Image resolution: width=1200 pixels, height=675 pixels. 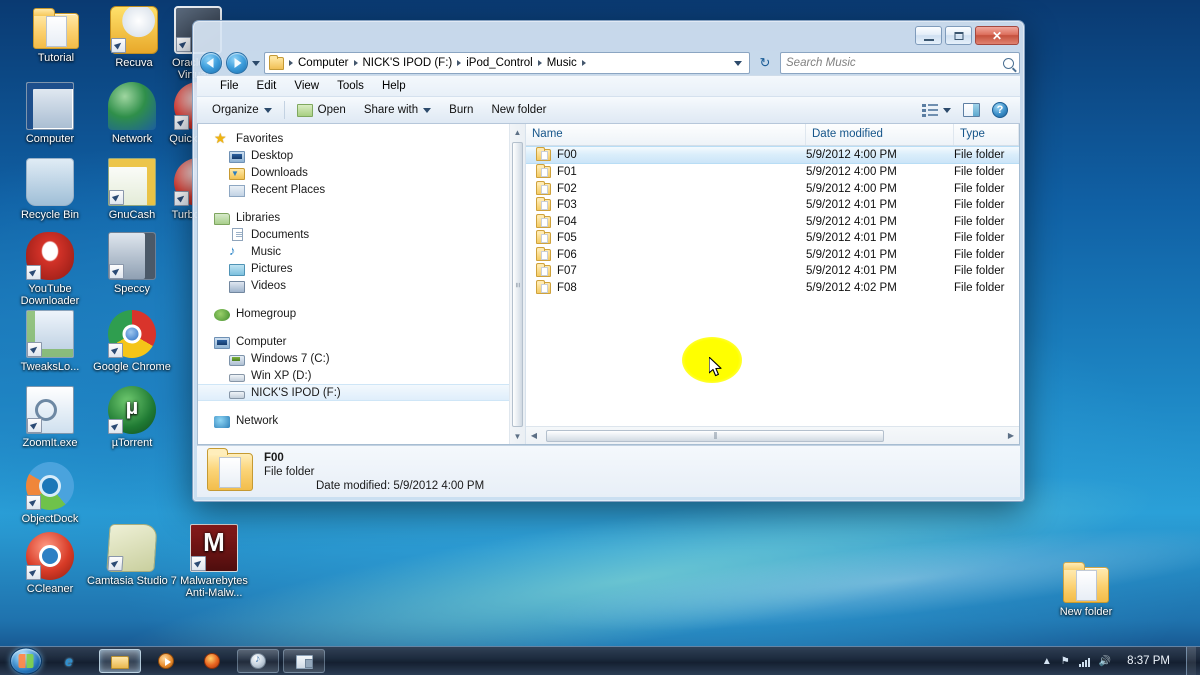 I want to click on table-row: F01 5/9/2012 4:00 PM File folder, so click(x=772, y=172).